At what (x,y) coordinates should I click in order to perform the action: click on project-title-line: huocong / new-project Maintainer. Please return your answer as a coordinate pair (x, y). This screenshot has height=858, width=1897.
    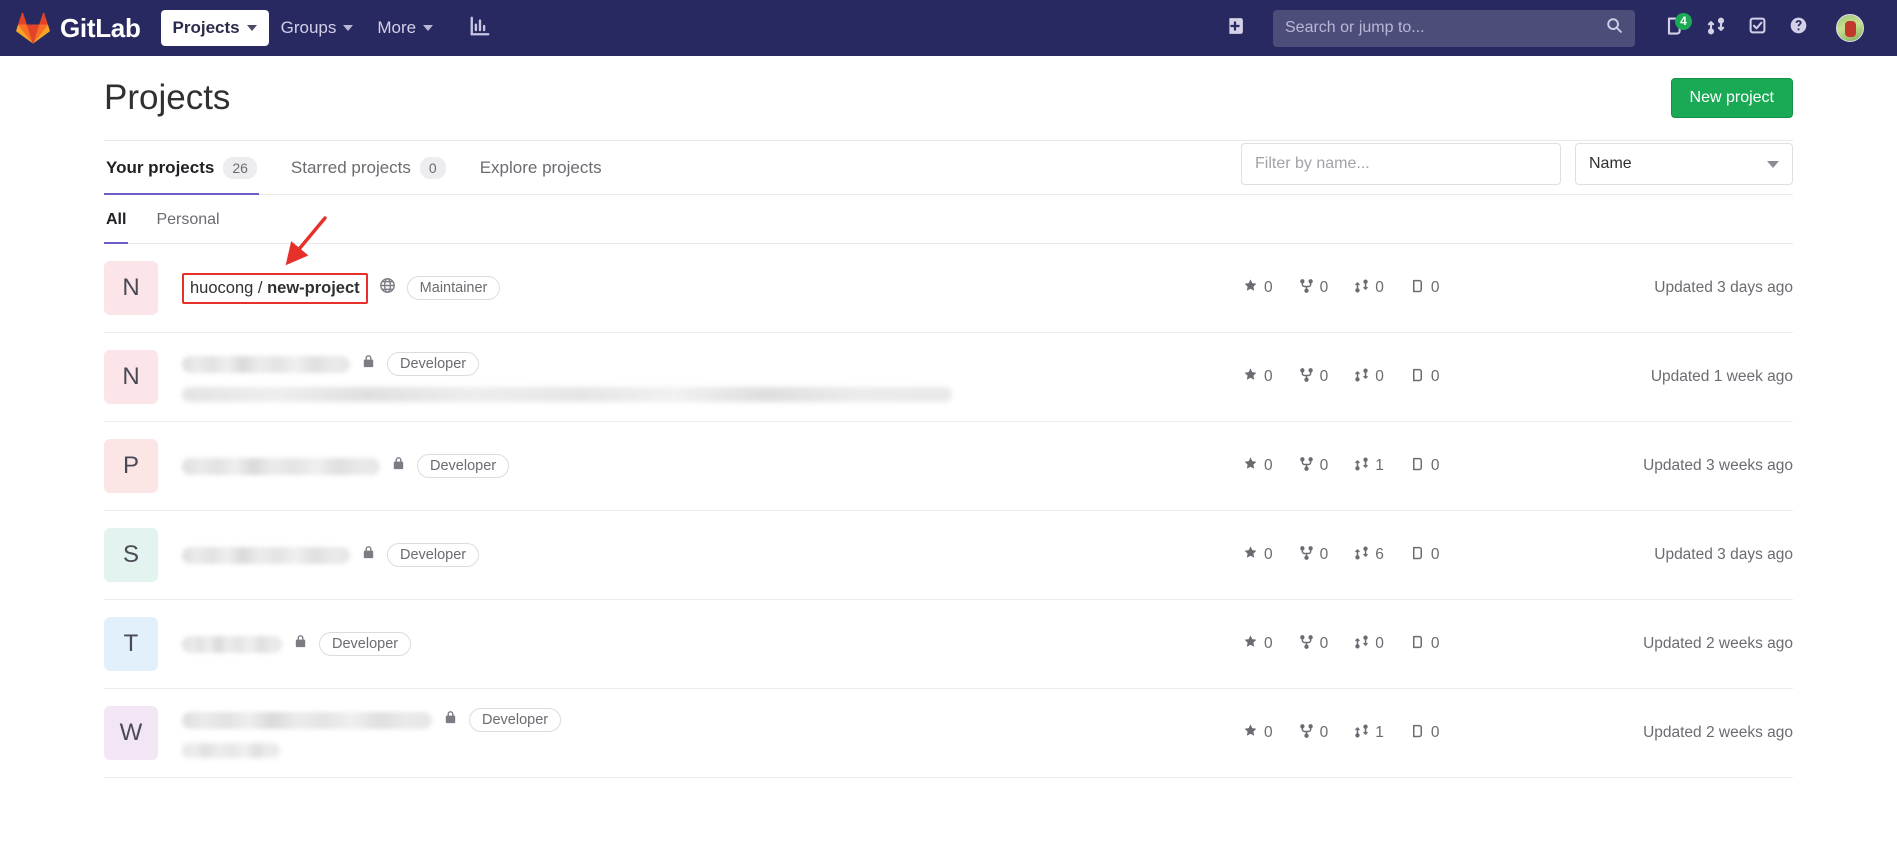
    Looking at the image, I should click on (712, 288).